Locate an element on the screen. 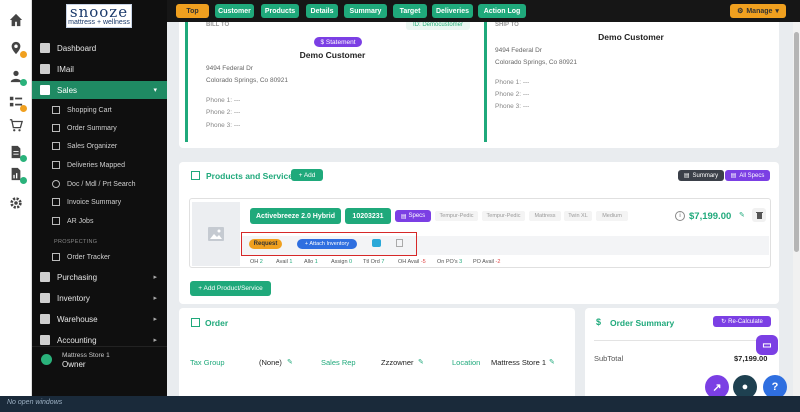 The image size is (800, 412). request-button: Request is located at coordinates (265, 244).